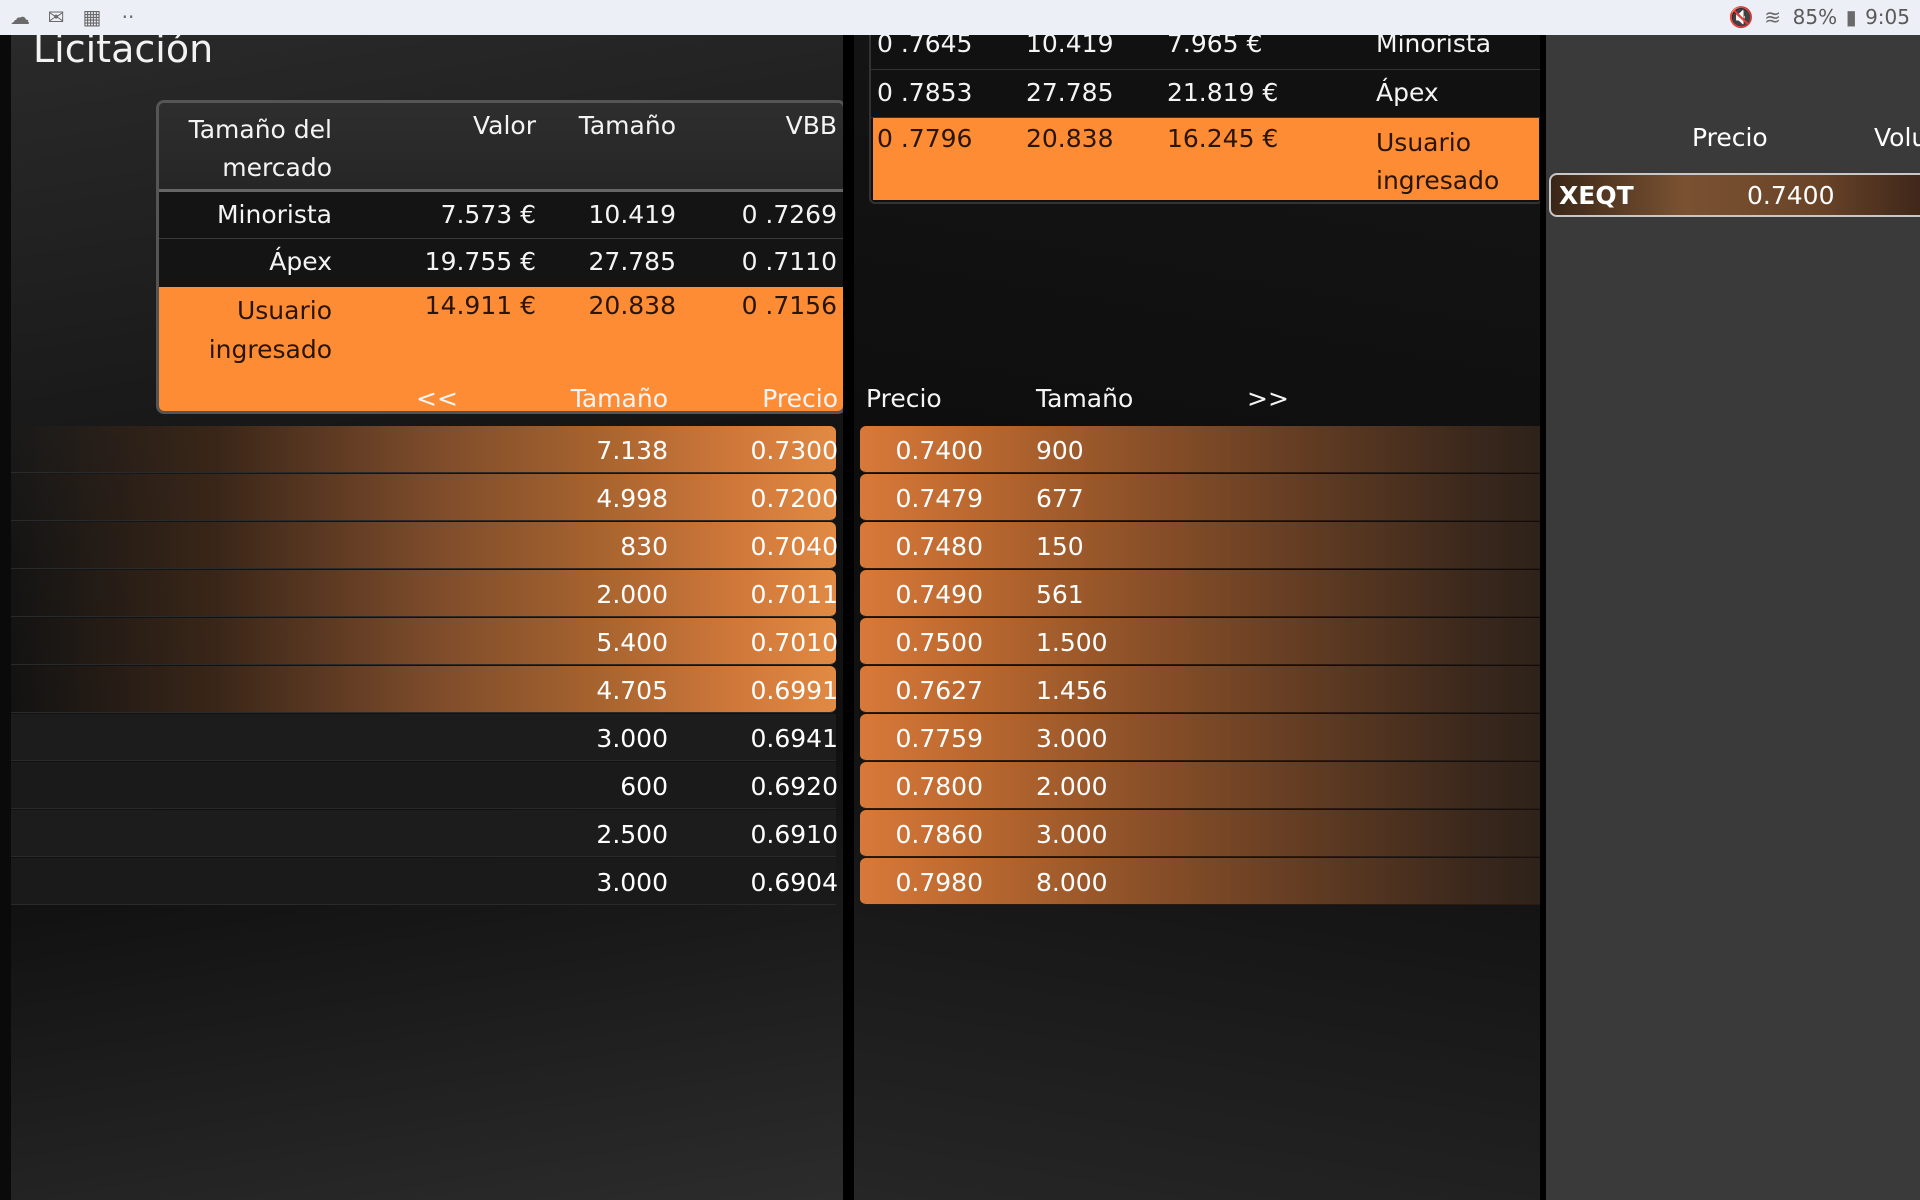  What do you see at coordinates (504, 125) in the screenshot?
I see `header-valor: Valor` at bounding box center [504, 125].